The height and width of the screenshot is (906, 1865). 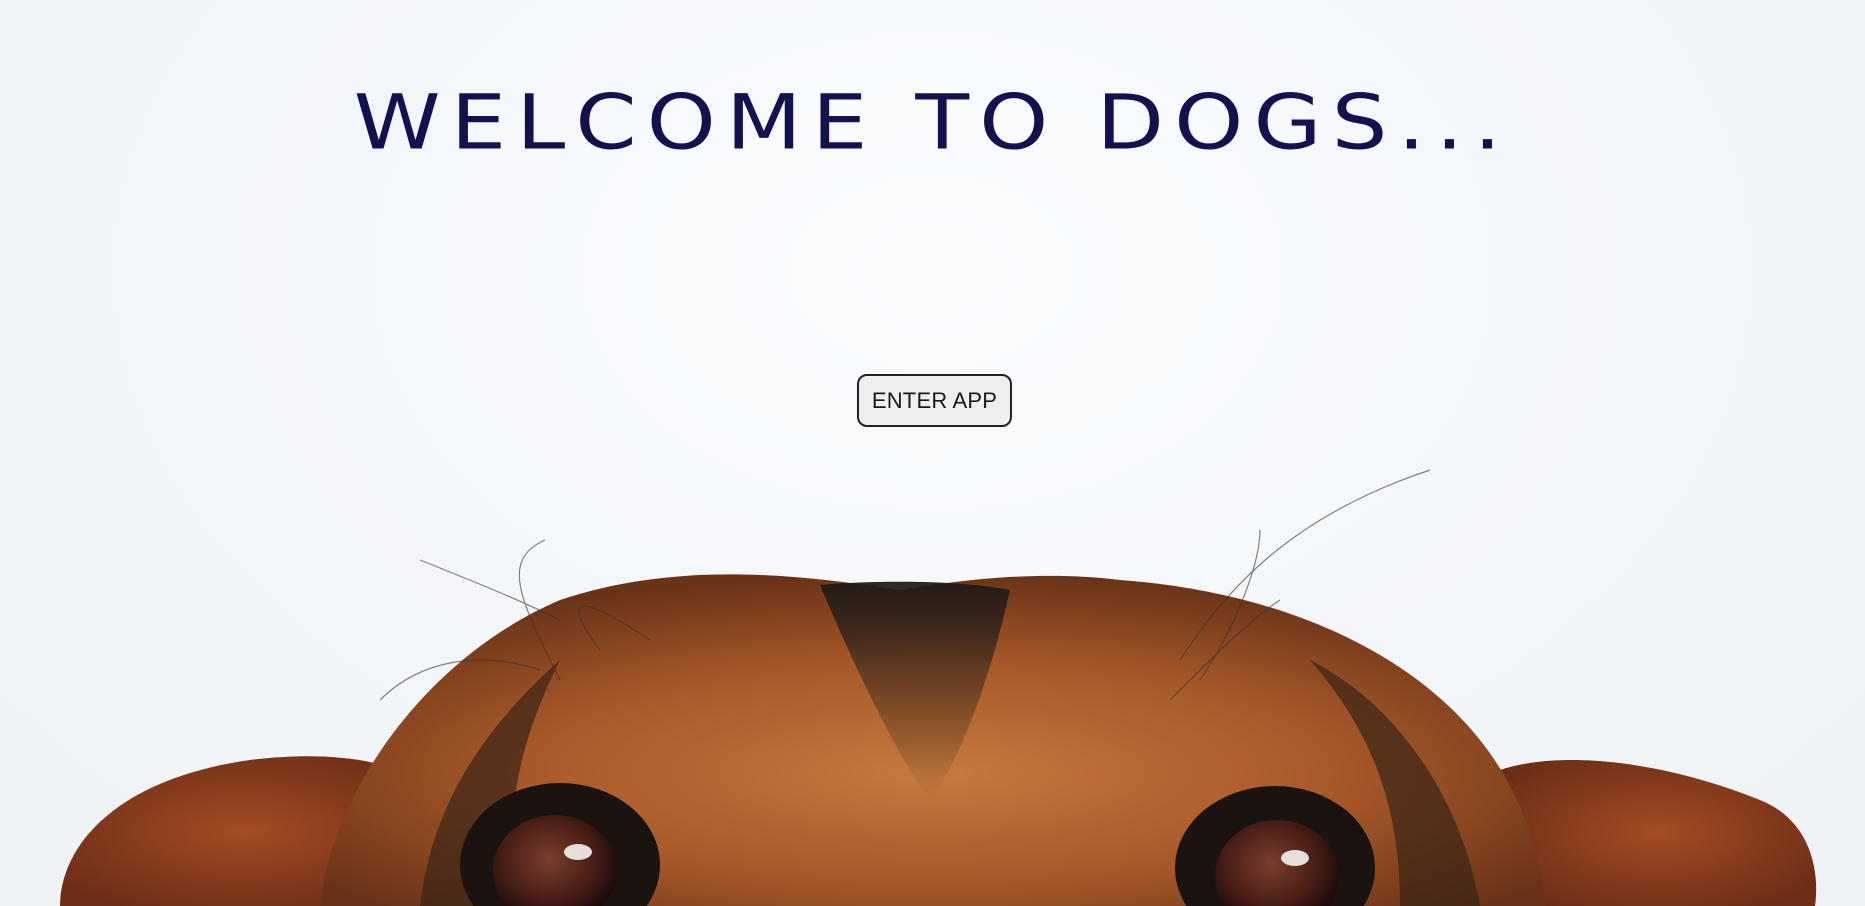 I want to click on enter-app-button: ENTER APP, so click(x=934, y=400).